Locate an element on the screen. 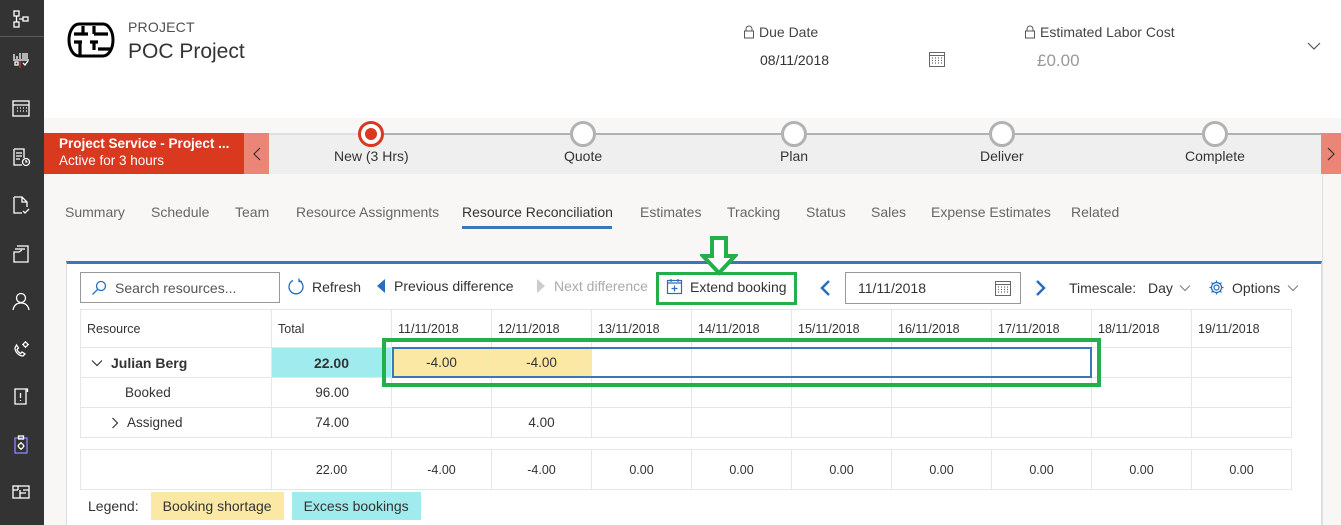 The width and height of the screenshot is (1341, 525). stage-new: New (3 Hrs) is located at coordinates (371, 142).